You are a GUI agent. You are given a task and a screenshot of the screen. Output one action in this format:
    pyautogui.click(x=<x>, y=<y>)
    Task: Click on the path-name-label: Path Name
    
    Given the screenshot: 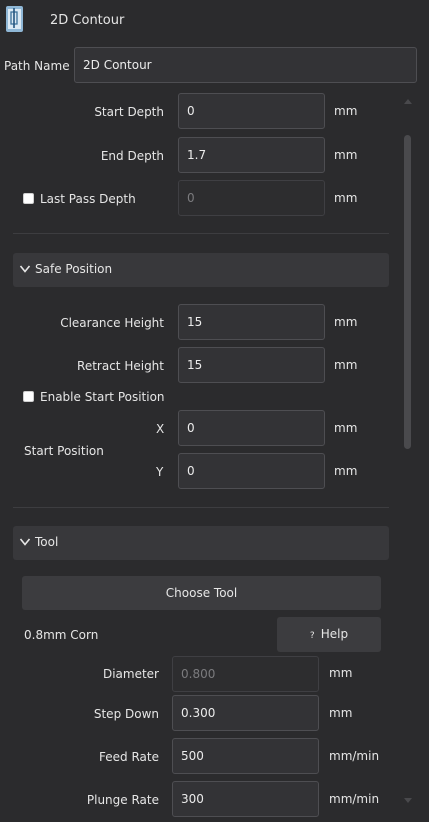 What is the action you would take?
    pyautogui.click(x=37, y=66)
    